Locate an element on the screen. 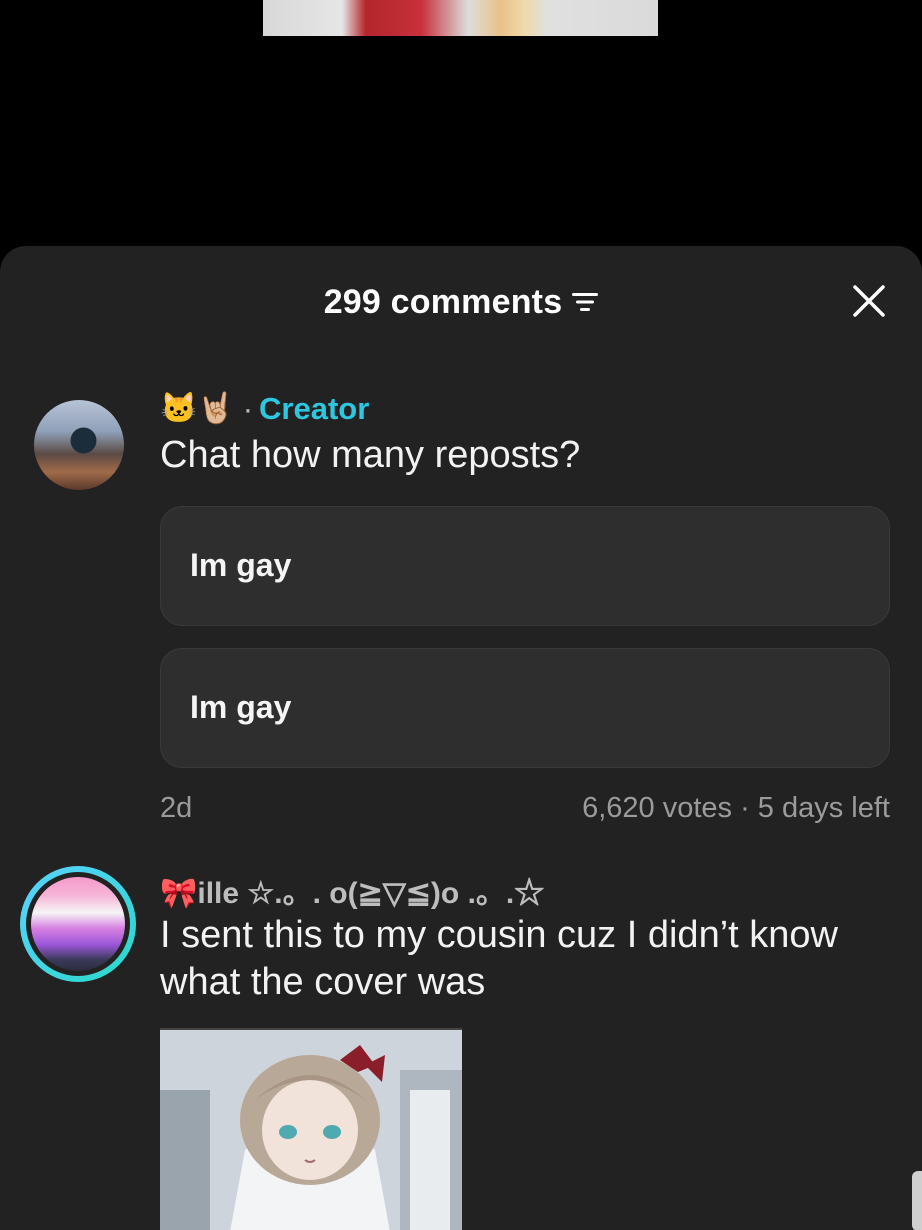 The width and height of the screenshot is (922, 1230). comment-text: Chat how many reposts? is located at coordinates (370, 455).